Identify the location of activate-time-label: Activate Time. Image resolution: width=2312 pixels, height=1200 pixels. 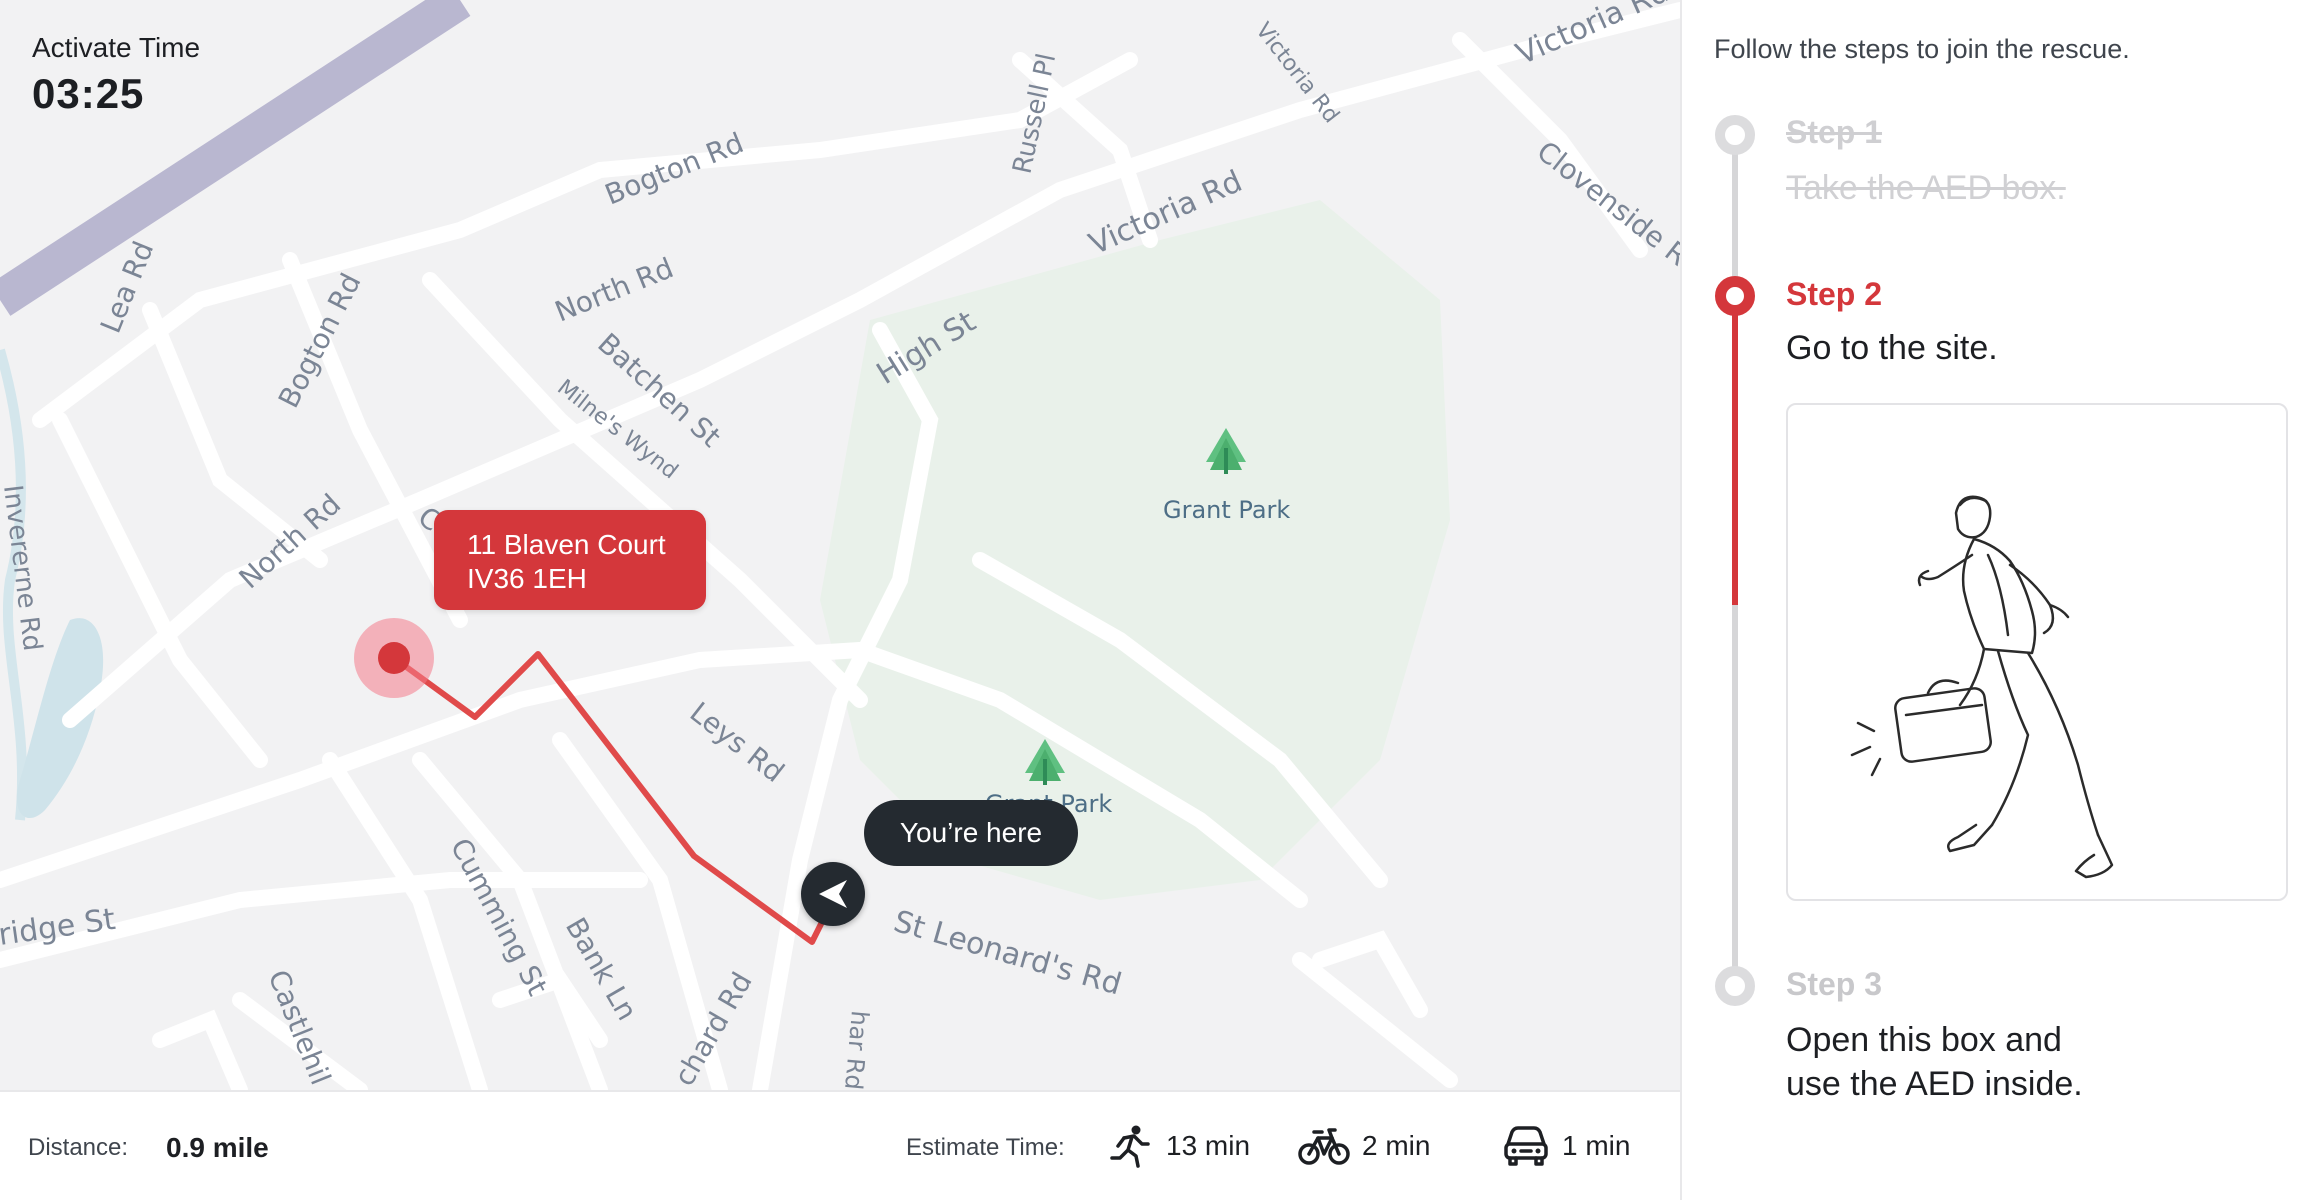
(116, 47).